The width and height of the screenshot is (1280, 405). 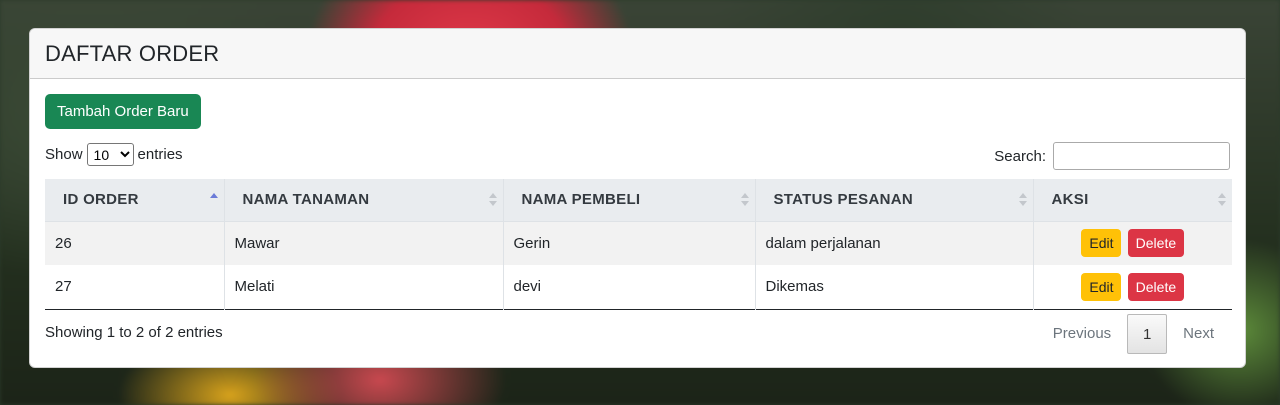 I want to click on entries-length-control: Show 10 entries, so click(x=114, y=154).